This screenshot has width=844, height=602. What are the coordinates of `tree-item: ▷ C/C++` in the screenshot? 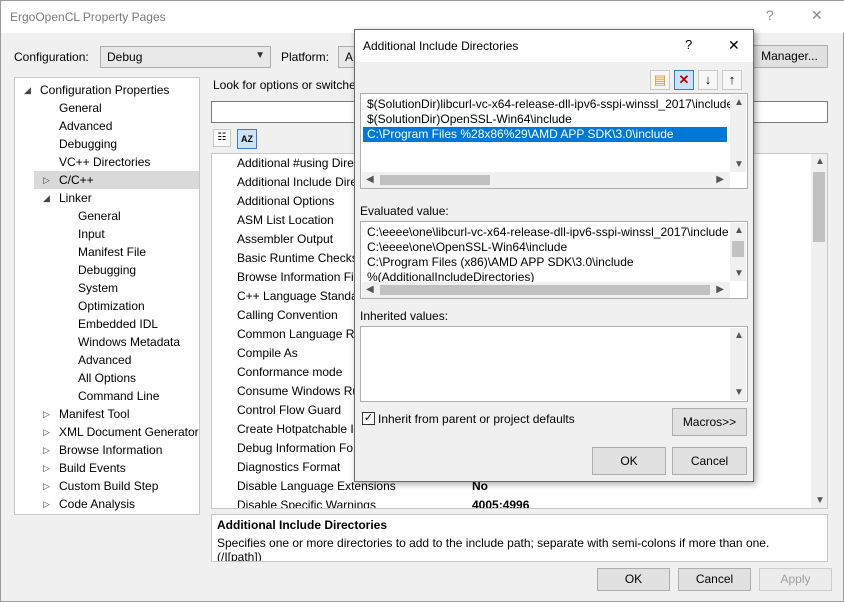 It's located at (116, 180).